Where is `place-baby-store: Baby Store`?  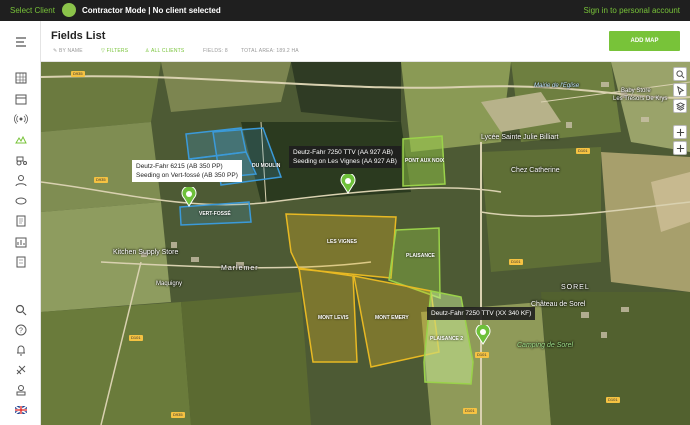
place-baby-store: Baby Store is located at coordinates (636, 91).